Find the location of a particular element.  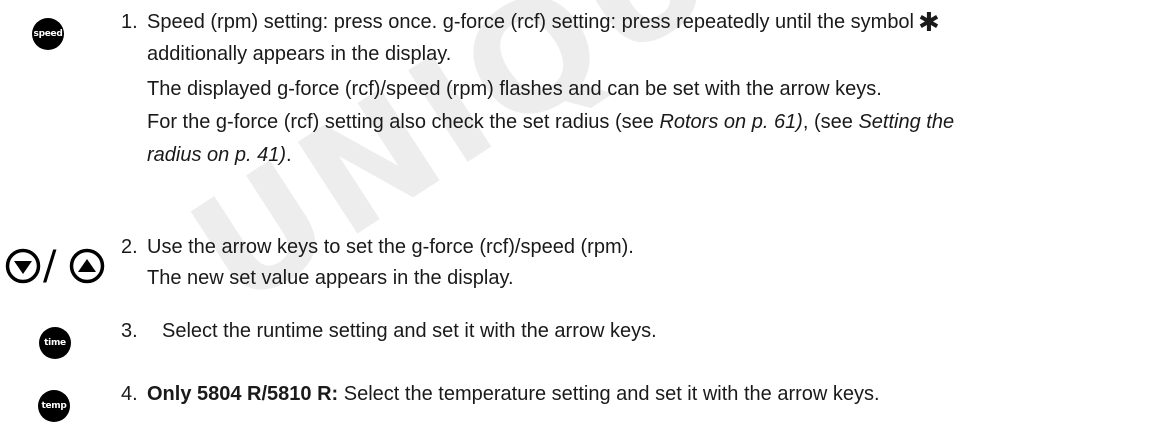

step-number: 4. is located at coordinates (129, 394).